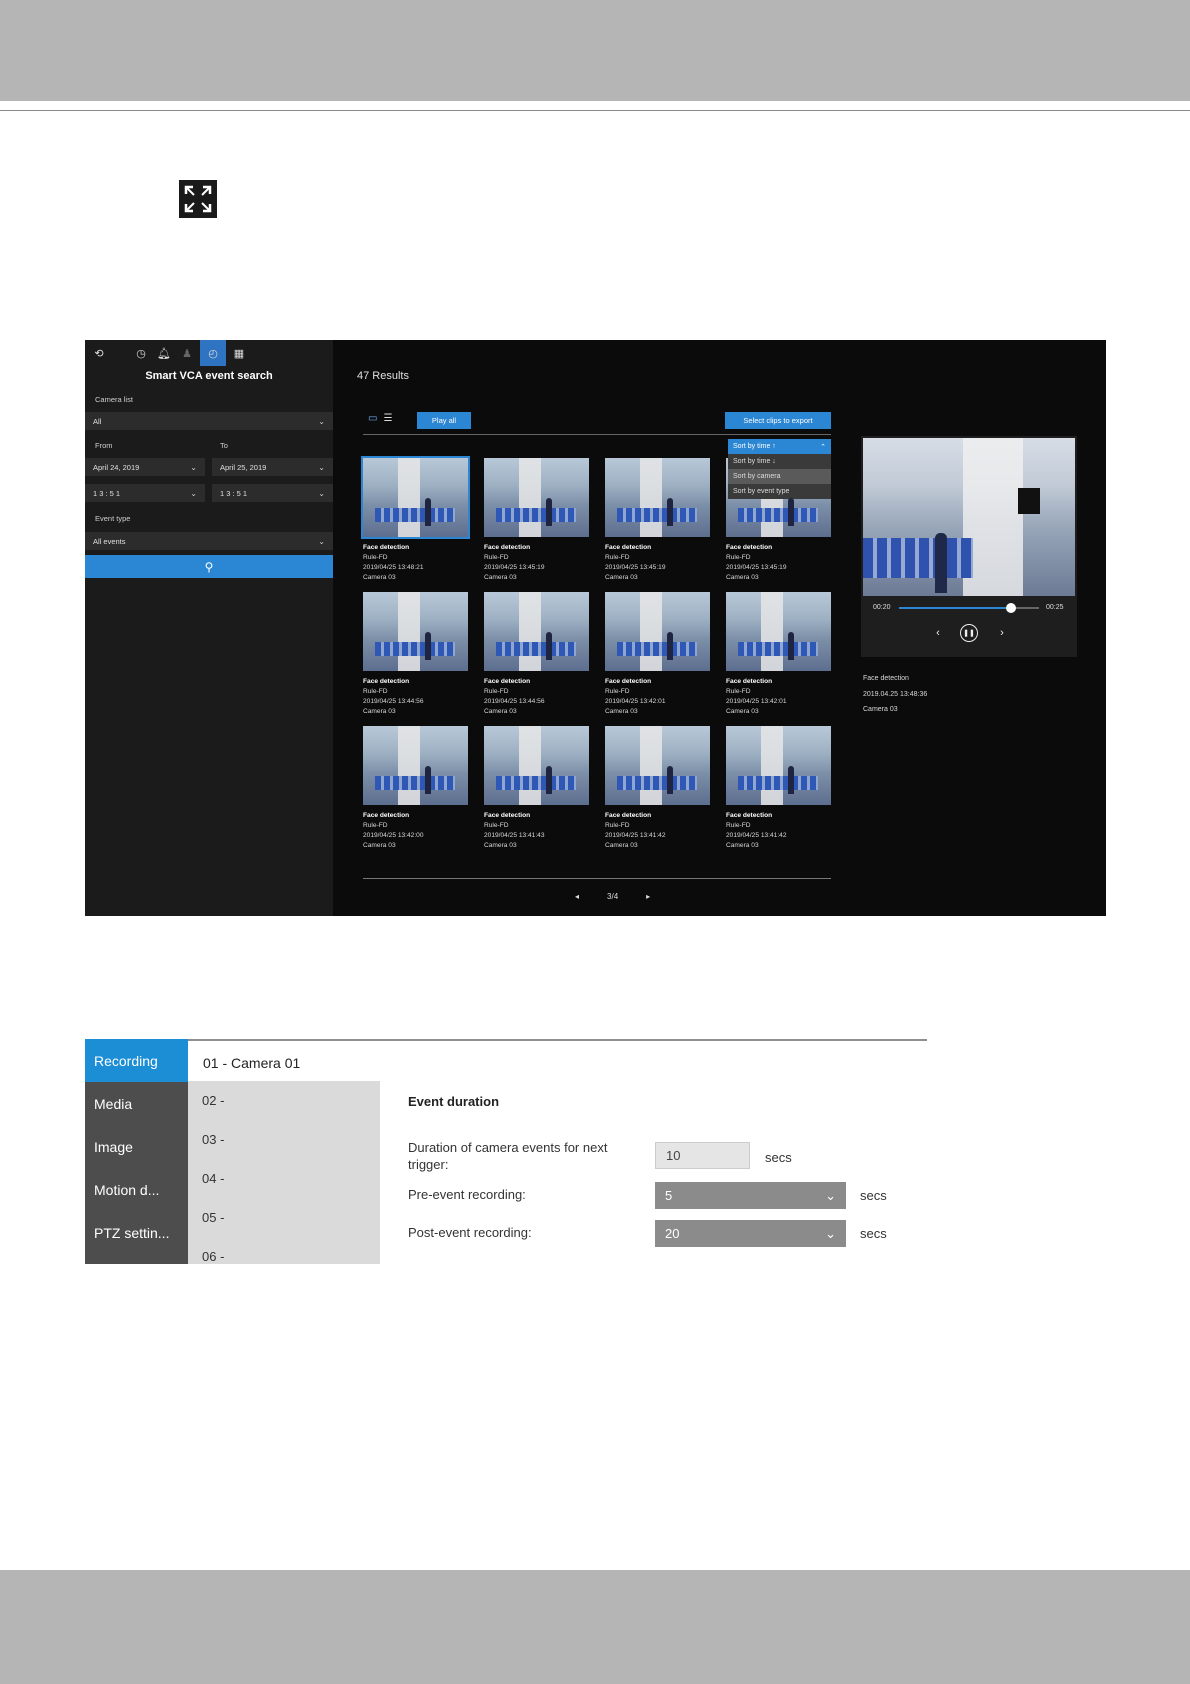 Image resolution: width=1190 pixels, height=1684 pixels. I want to click on sort-option: Sort by camera, so click(779, 476).